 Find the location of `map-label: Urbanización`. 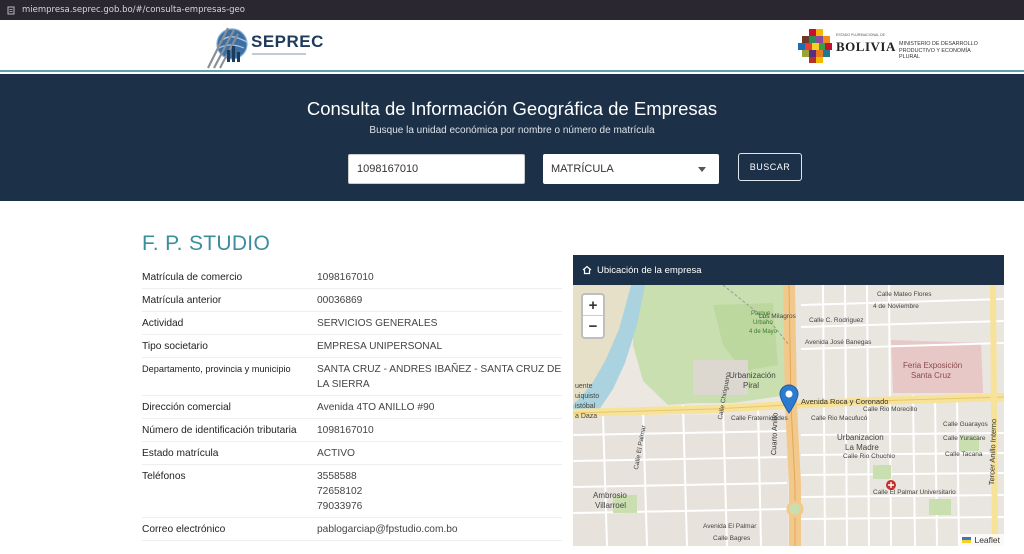

map-label: Urbanización is located at coordinates (752, 375).